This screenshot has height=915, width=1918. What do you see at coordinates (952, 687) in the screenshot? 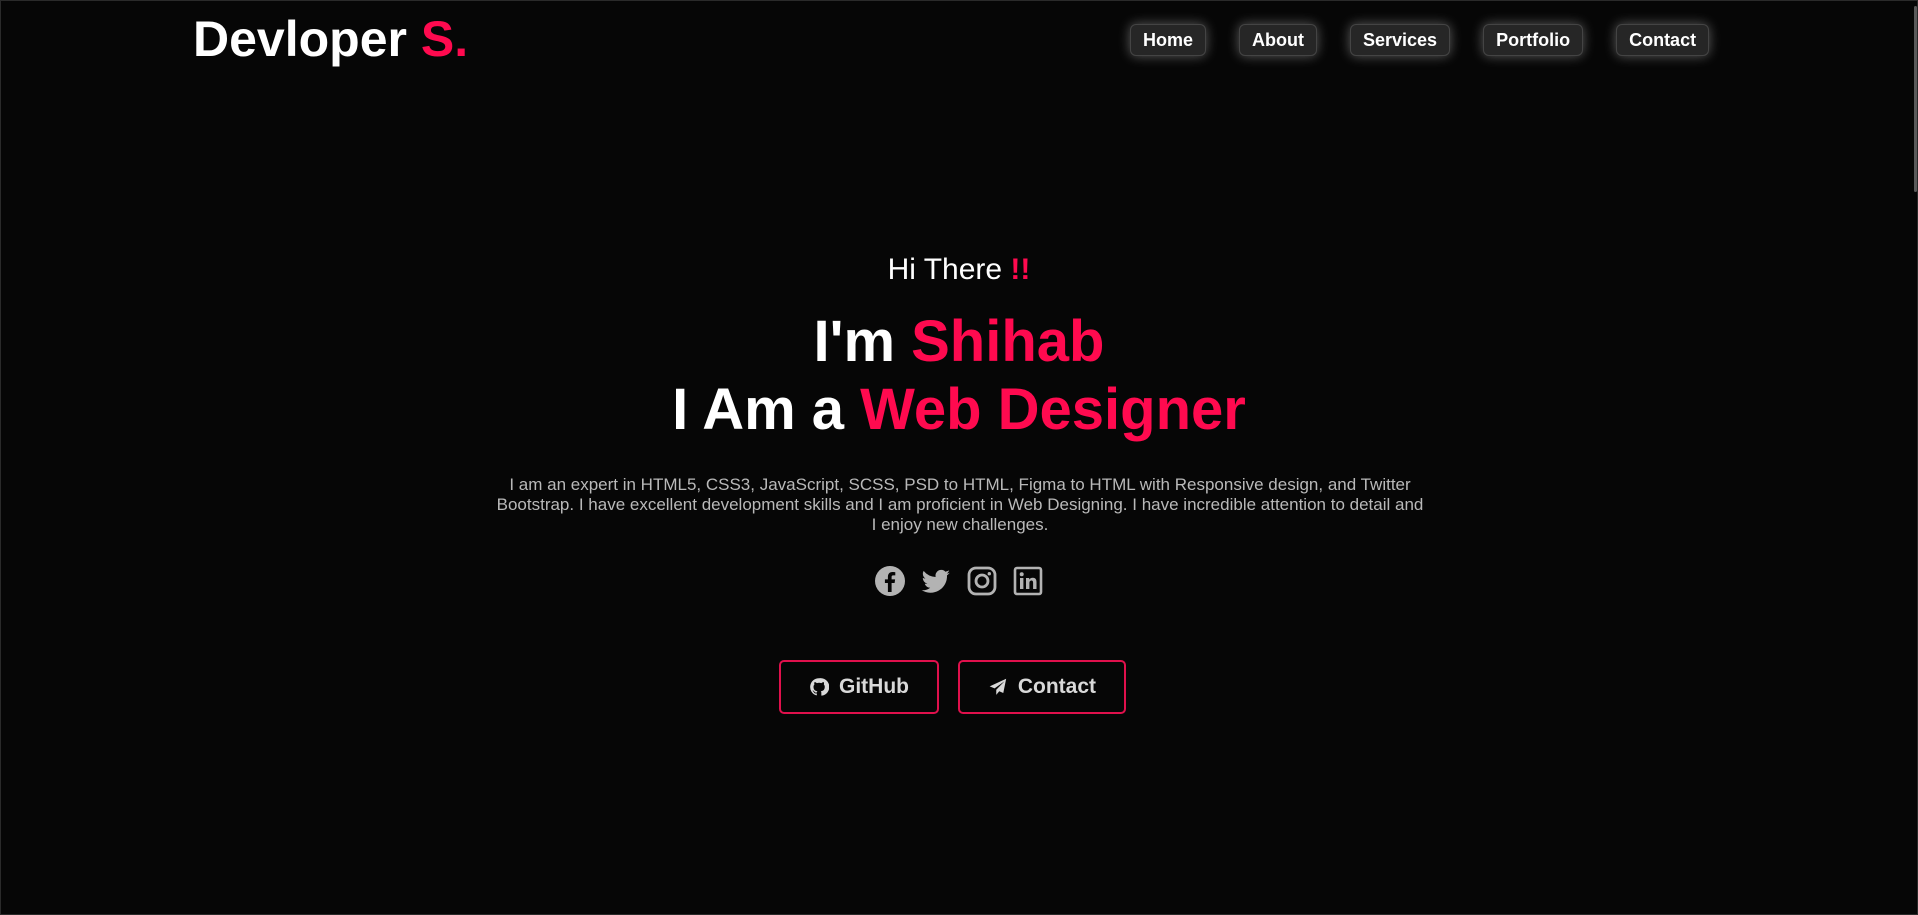
I see `hero-actions: GitHub Contact` at bounding box center [952, 687].